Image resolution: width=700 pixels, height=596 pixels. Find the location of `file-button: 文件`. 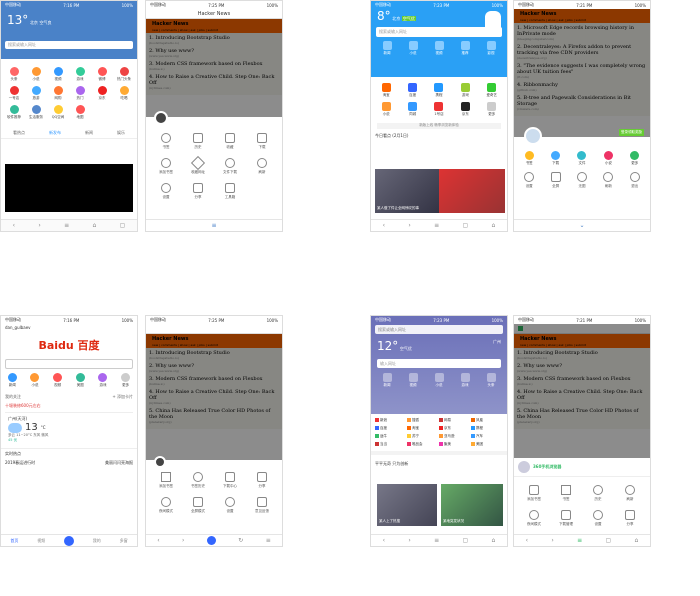

file-button: 文件 is located at coordinates (582, 158).